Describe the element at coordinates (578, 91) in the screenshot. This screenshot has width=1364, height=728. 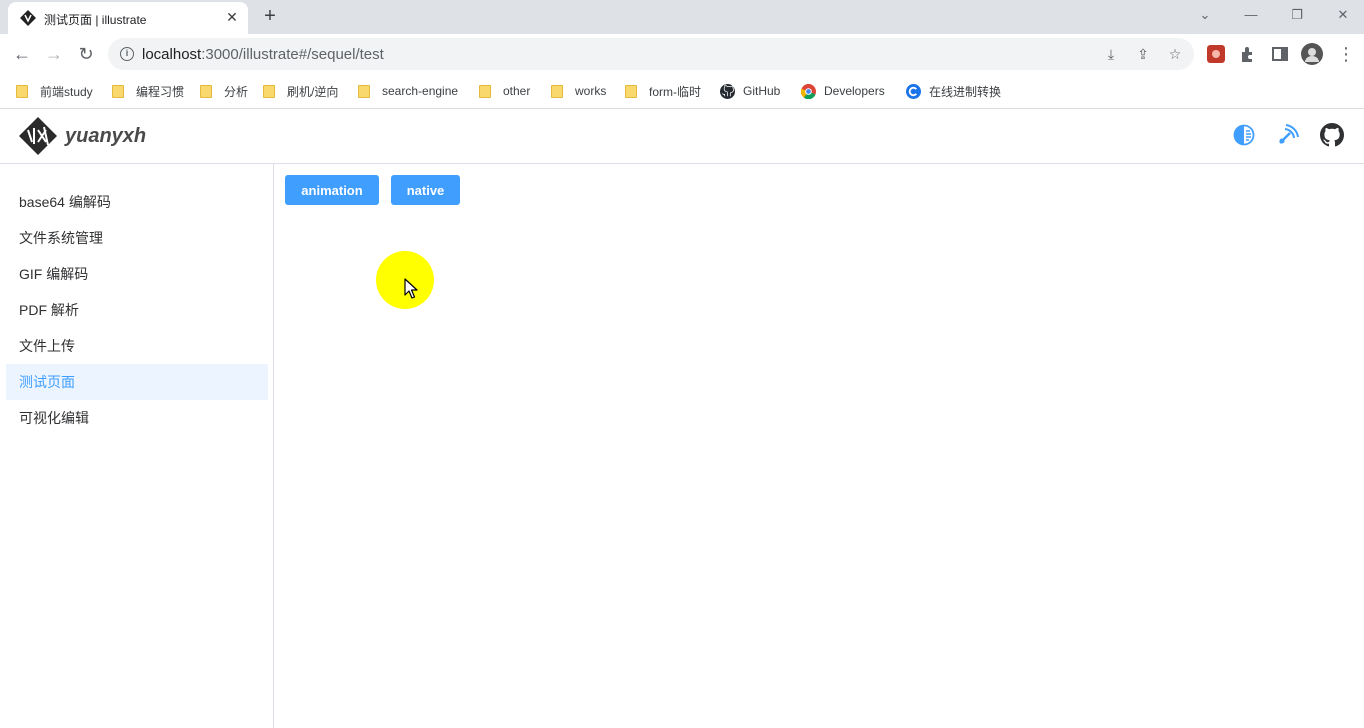
I see `bookmark-folder: works` at that location.